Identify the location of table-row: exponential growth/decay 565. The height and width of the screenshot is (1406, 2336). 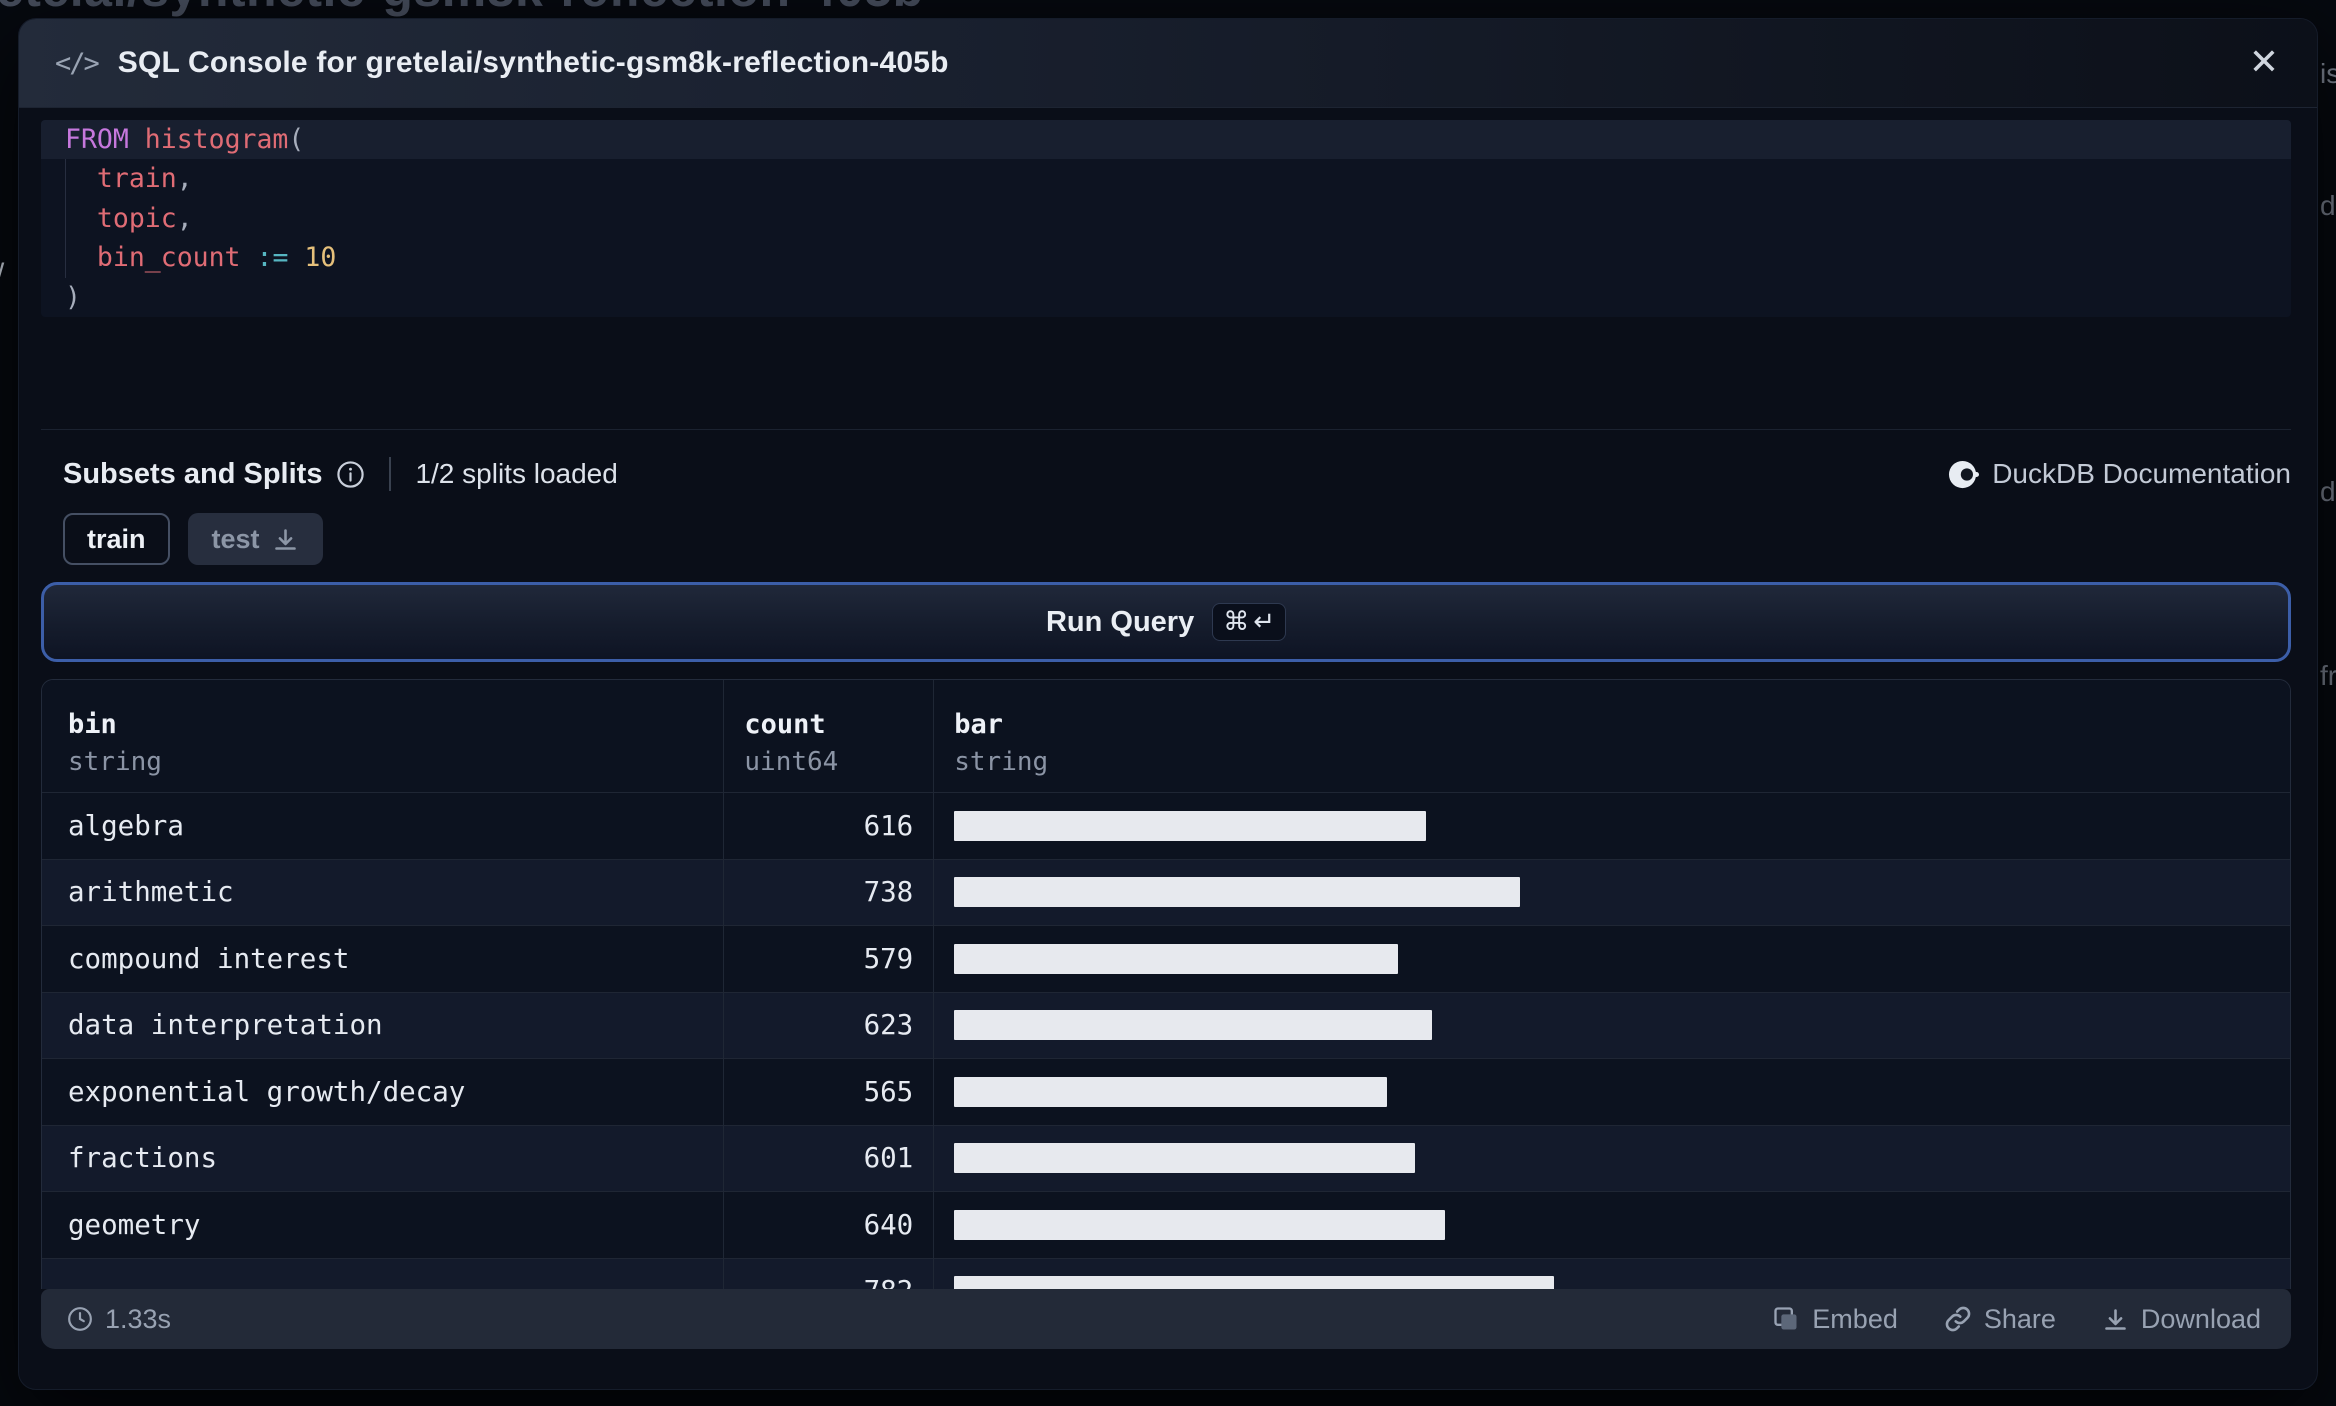
(1166, 1091).